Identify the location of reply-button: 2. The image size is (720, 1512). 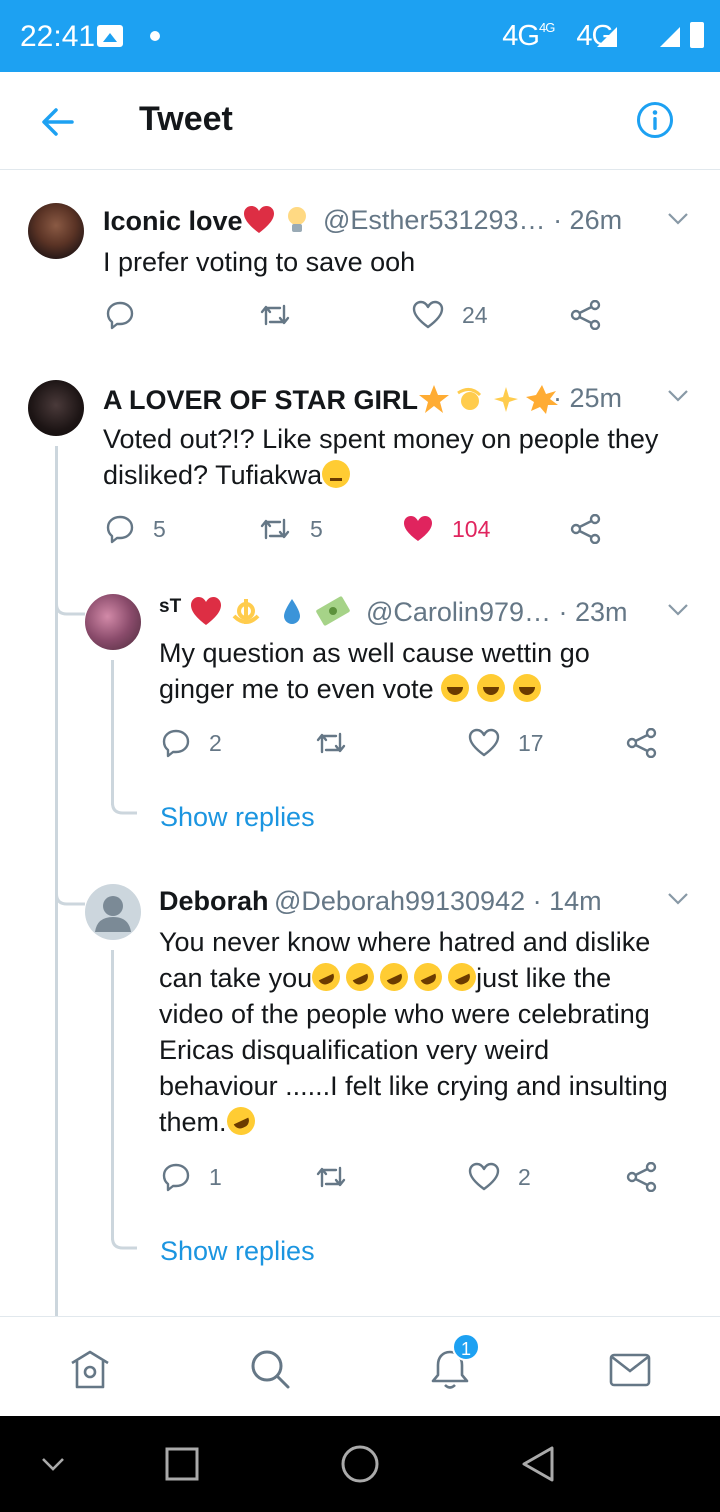
(191, 743).